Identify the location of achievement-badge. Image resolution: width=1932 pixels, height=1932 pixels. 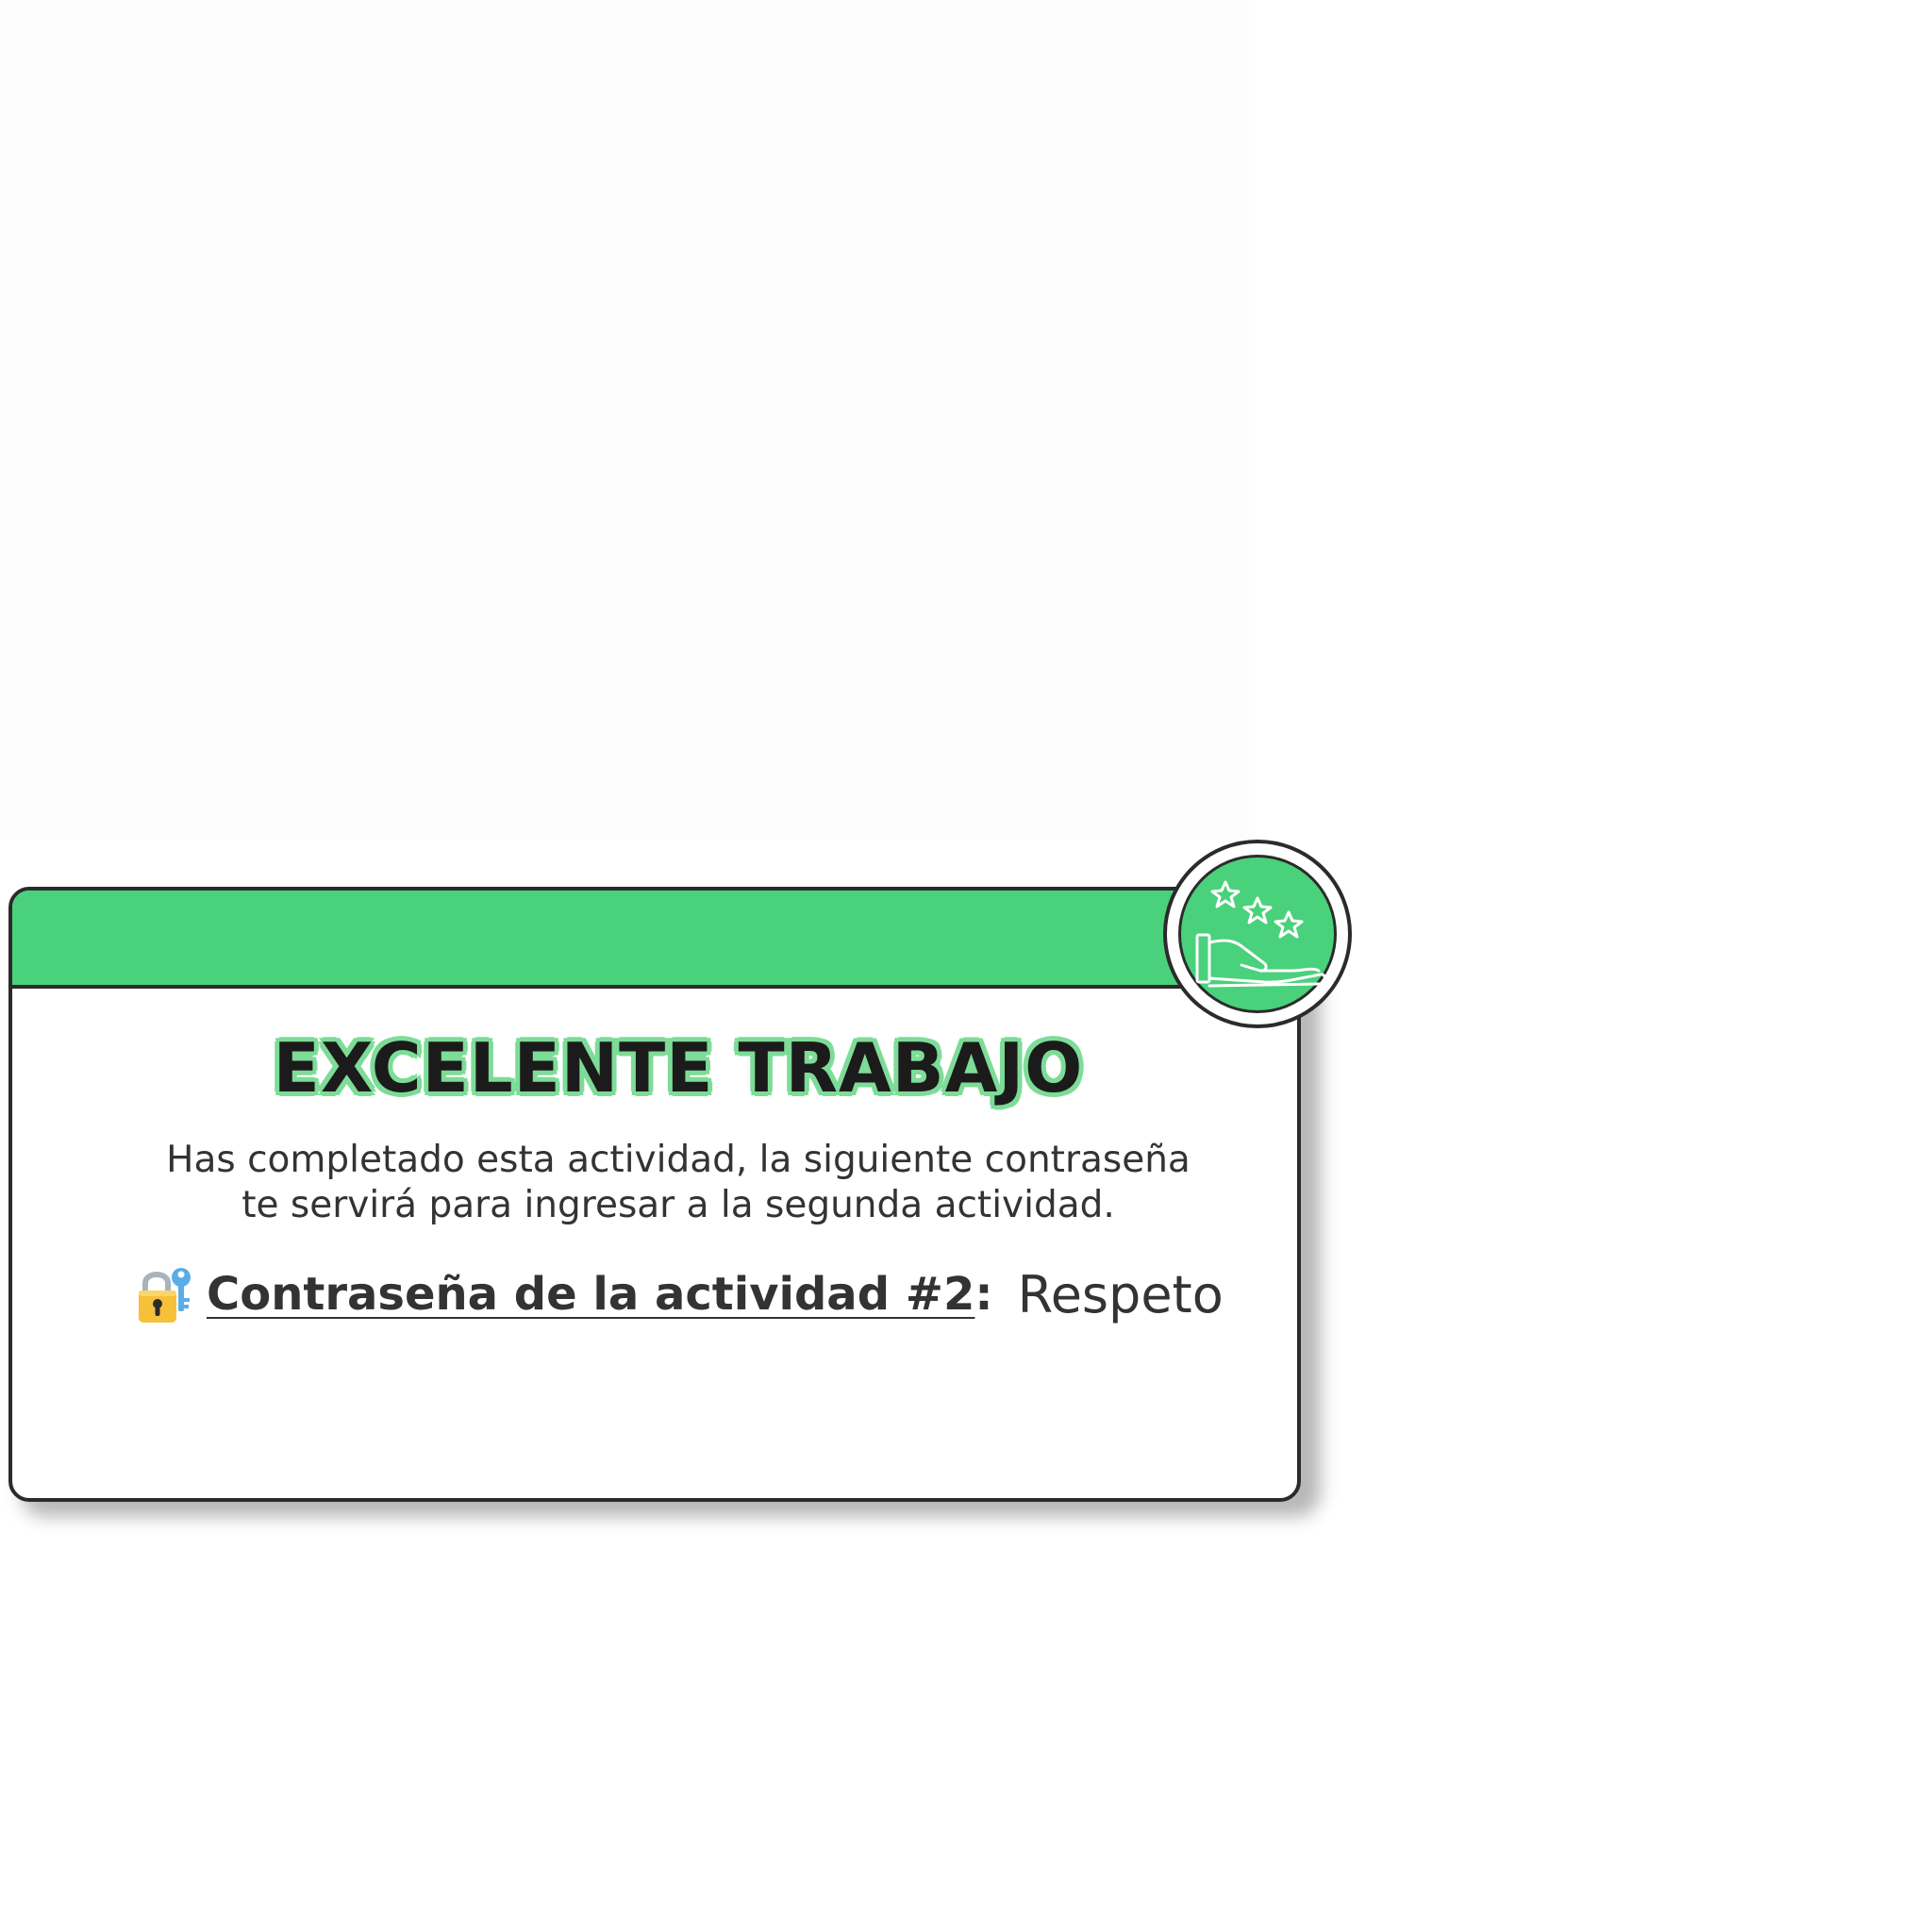
(1258, 934).